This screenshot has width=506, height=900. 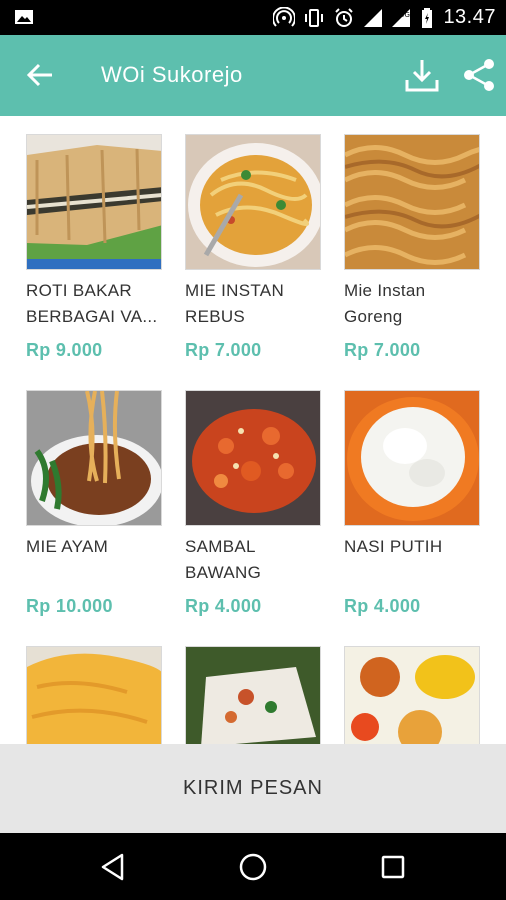 I want to click on battery-icon, so click(x=427, y=17).